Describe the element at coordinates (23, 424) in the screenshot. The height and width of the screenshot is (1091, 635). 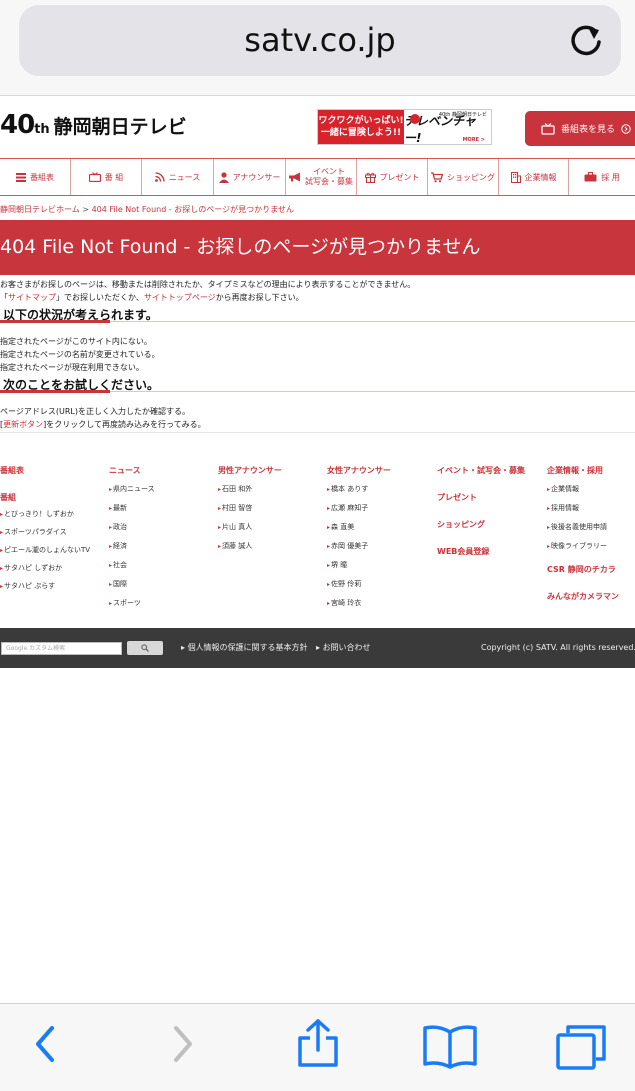
I see `refresh-button-link: 更新ボタン` at that location.